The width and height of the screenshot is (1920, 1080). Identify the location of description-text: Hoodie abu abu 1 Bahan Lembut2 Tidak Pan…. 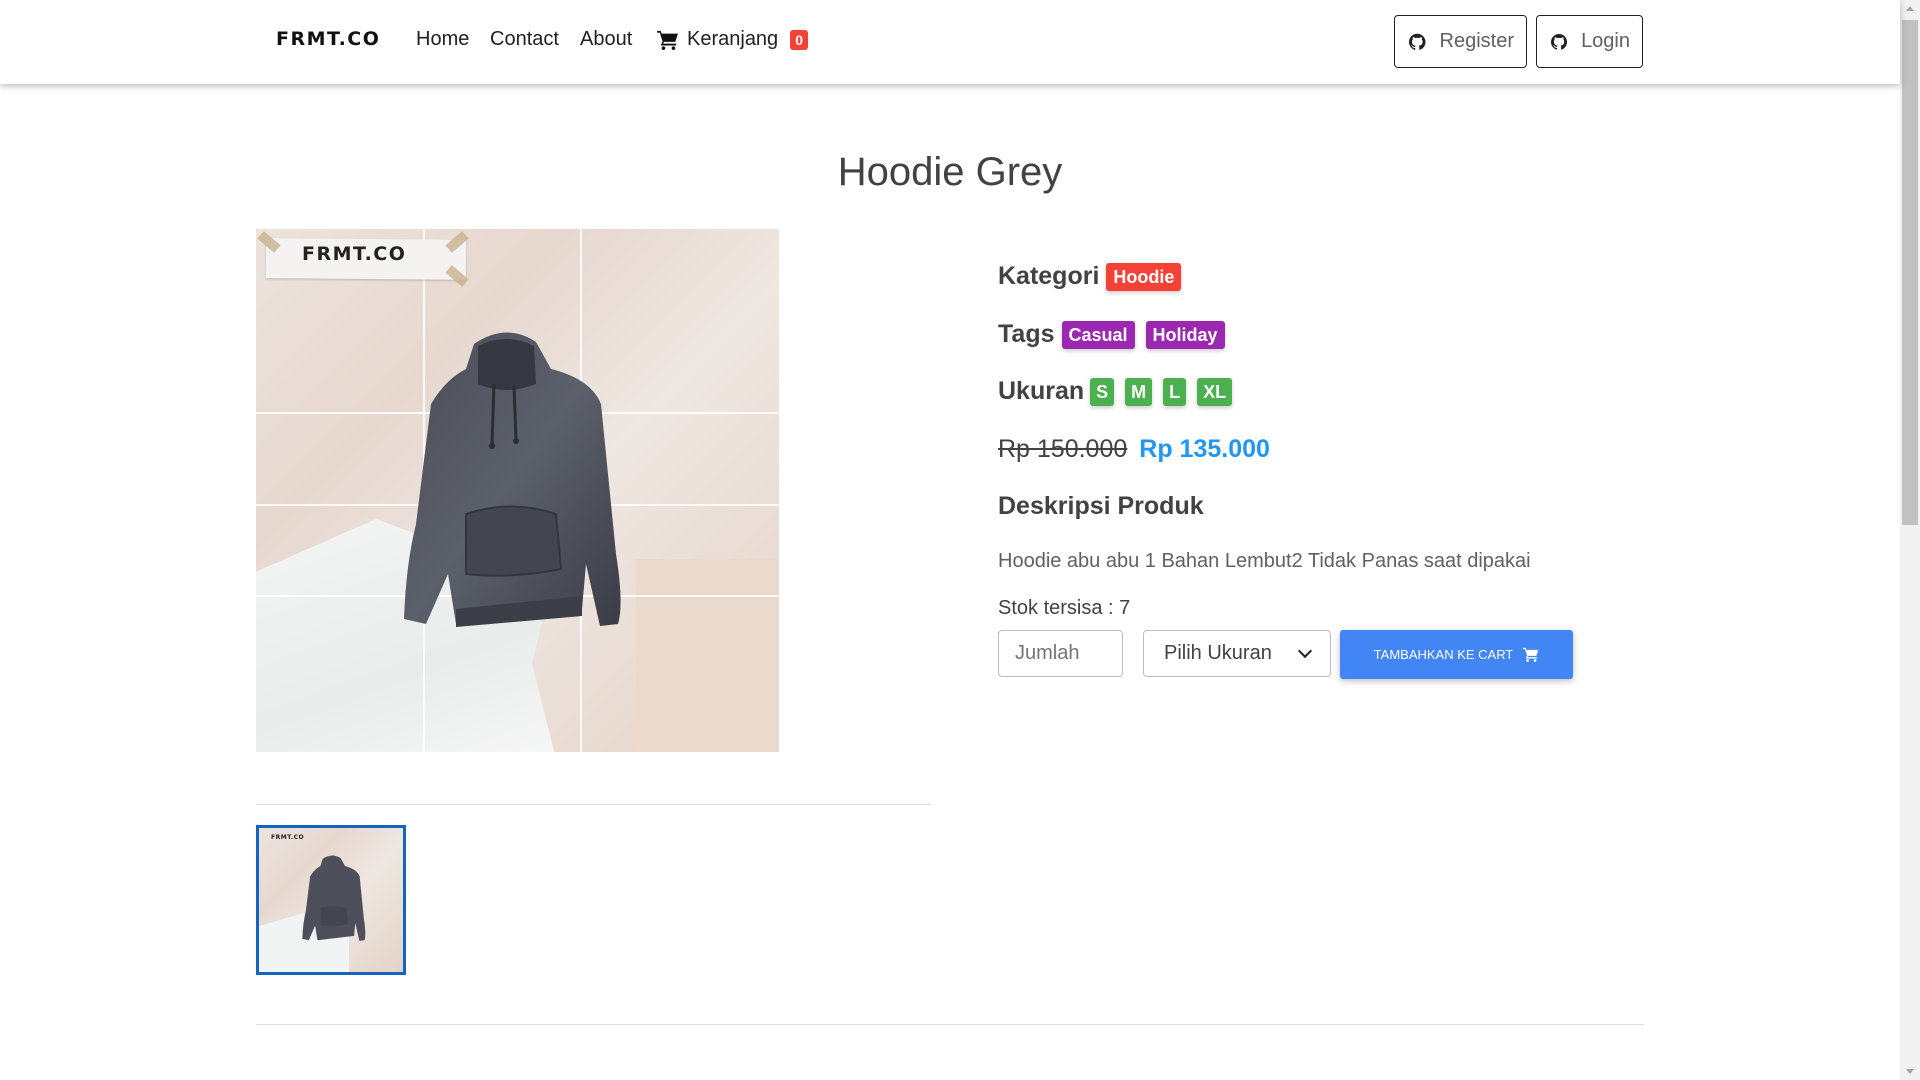
(1264, 561).